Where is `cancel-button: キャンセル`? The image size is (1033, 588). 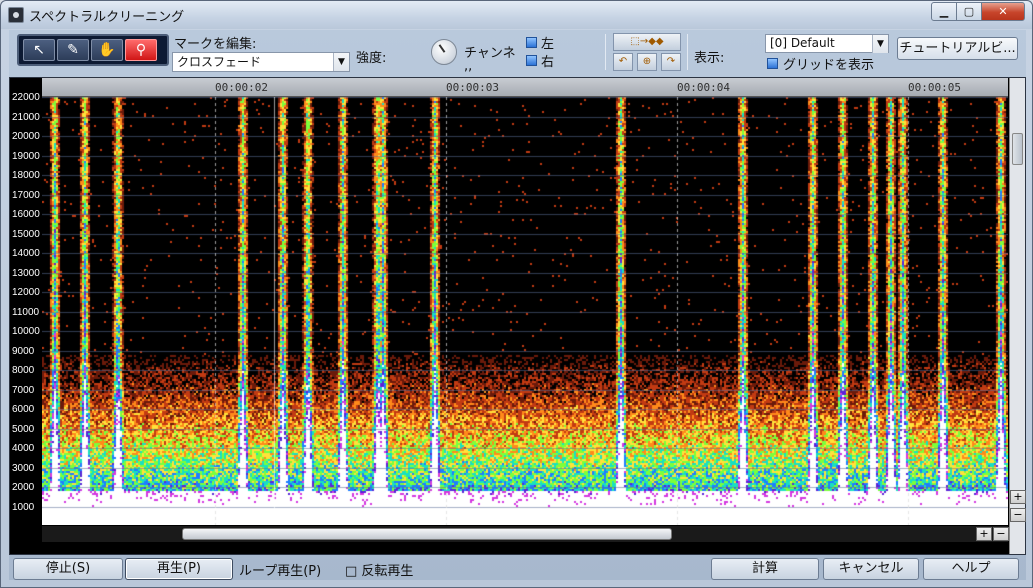 cancel-button: キャンセル is located at coordinates (871, 569).